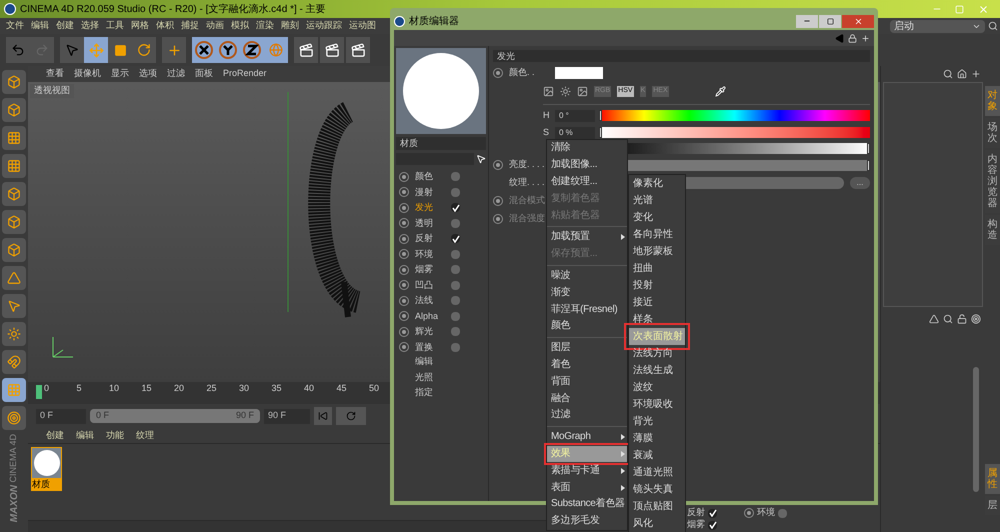 This screenshot has height=532, width=1000. I want to click on menu-item: 过滤, so click(587, 415).